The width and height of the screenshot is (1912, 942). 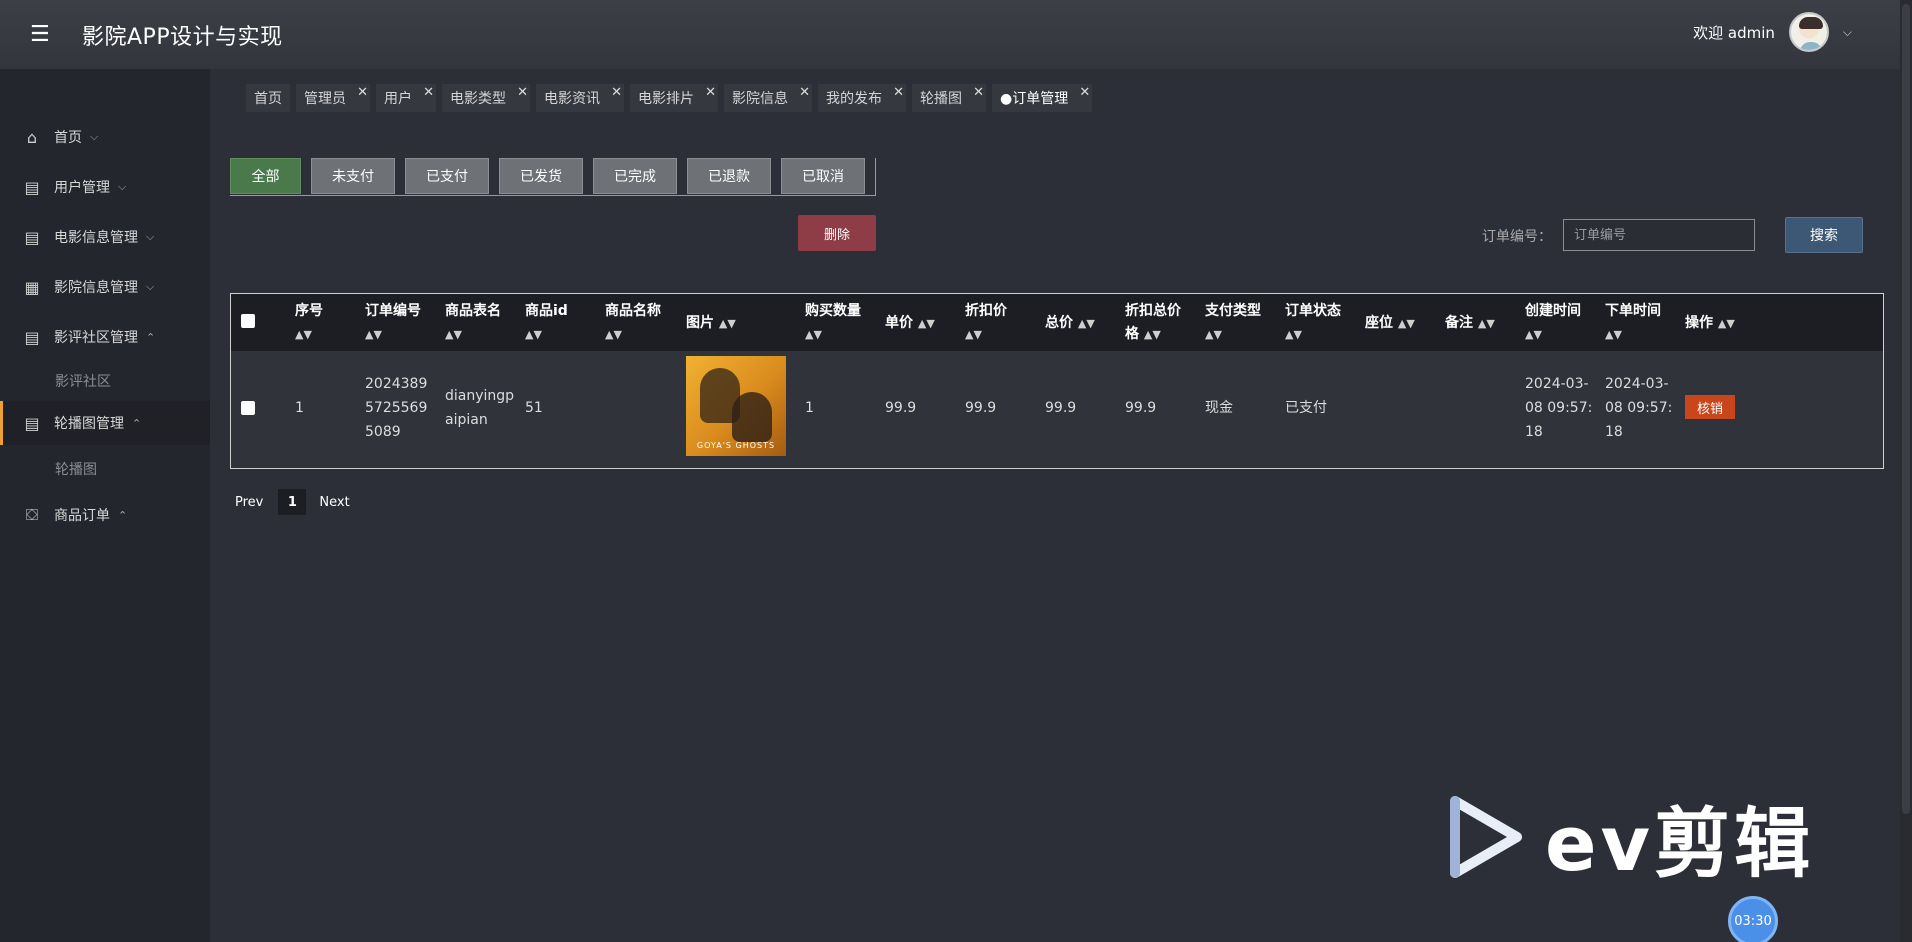 I want to click on column-header-image: 图片 ▲▼, so click(x=711, y=323).